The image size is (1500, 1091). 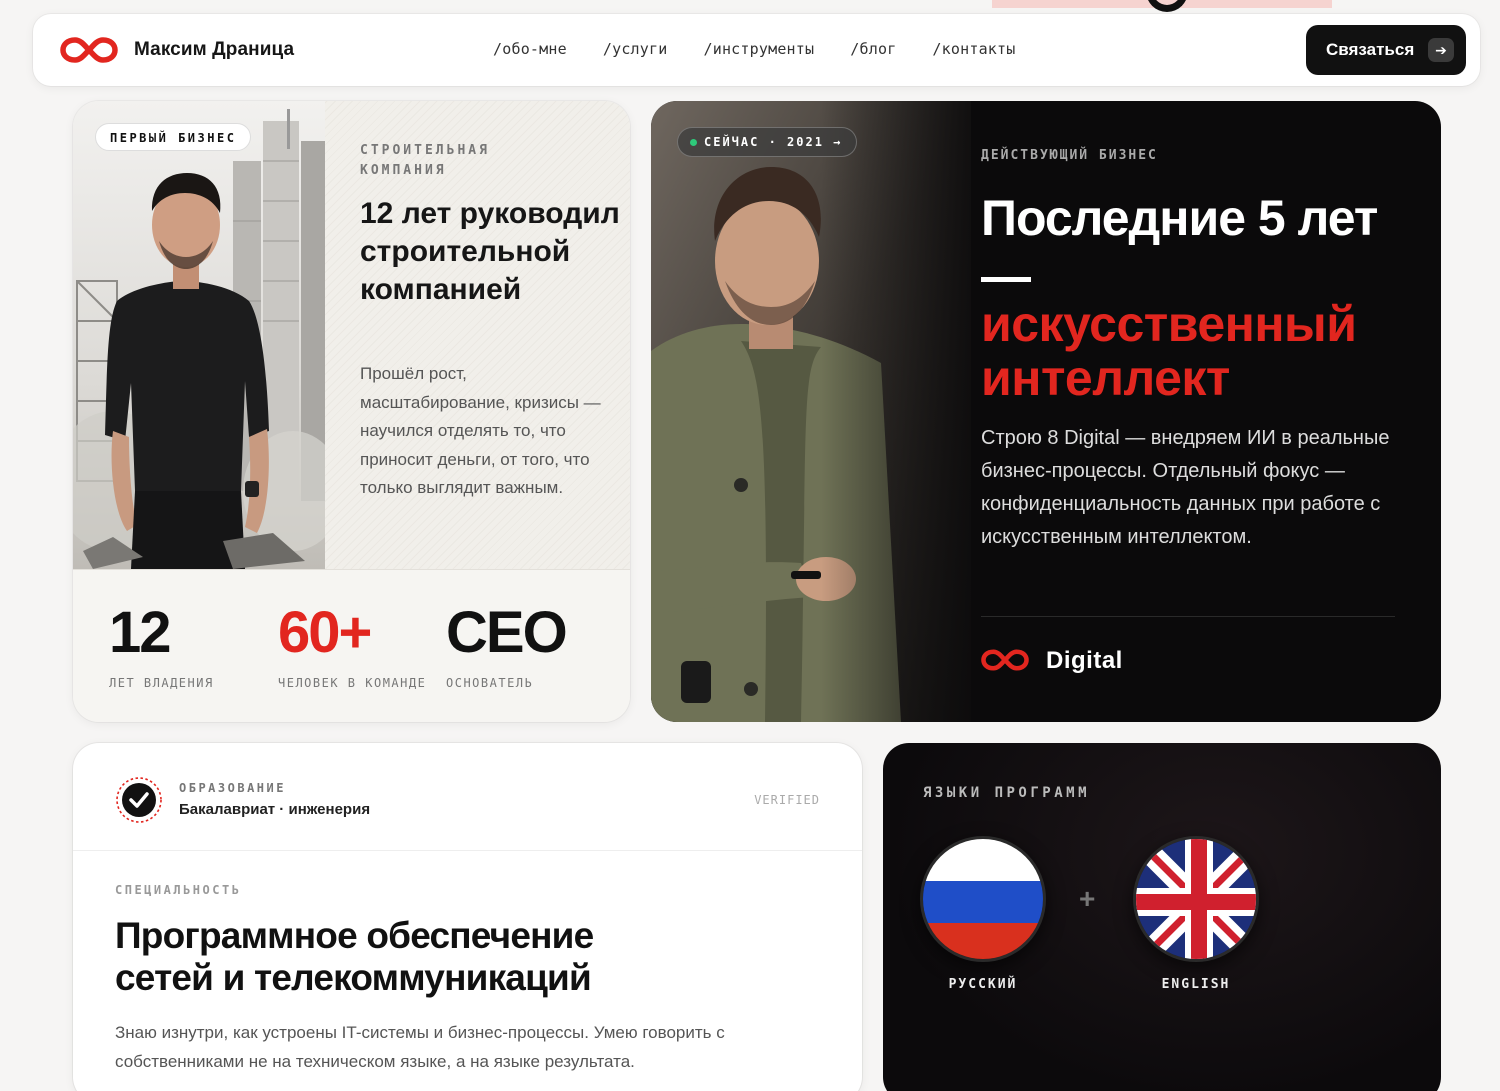 What do you see at coordinates (973, 49) in the screenshot?
I see `nav-link-contacts: /контакты` at bounding box center [973, 49].